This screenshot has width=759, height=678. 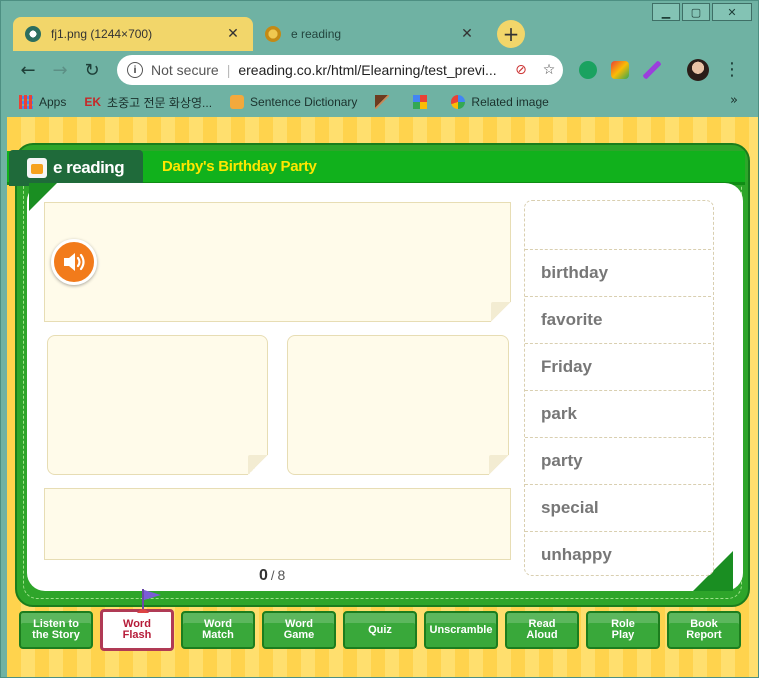 I want to click on bookmark-apps: Apps, so click(x=42, y=102).